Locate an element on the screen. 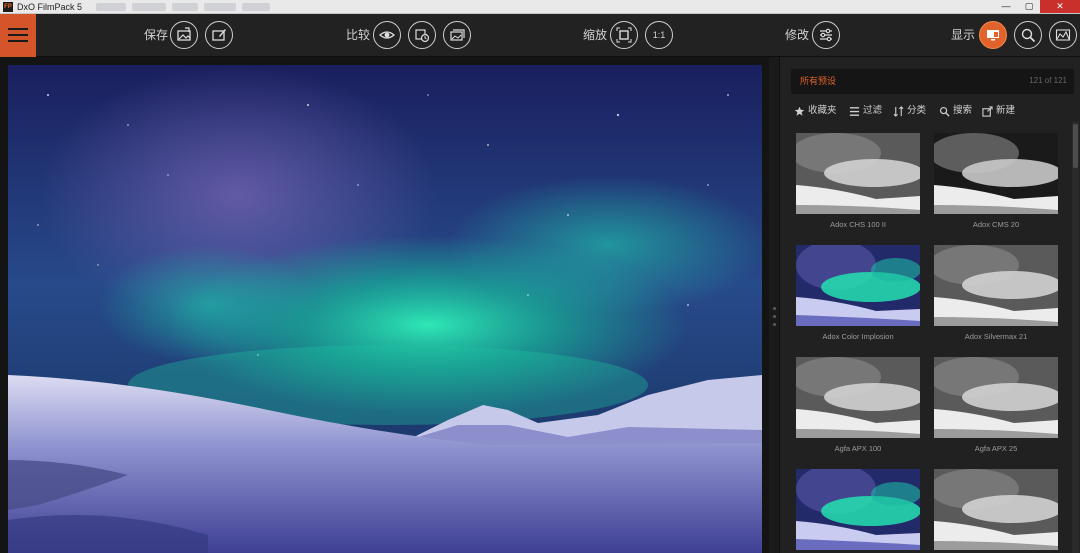 This screenshot has width=1080, height=553. export-image-button is located at coordinates (184, 35).